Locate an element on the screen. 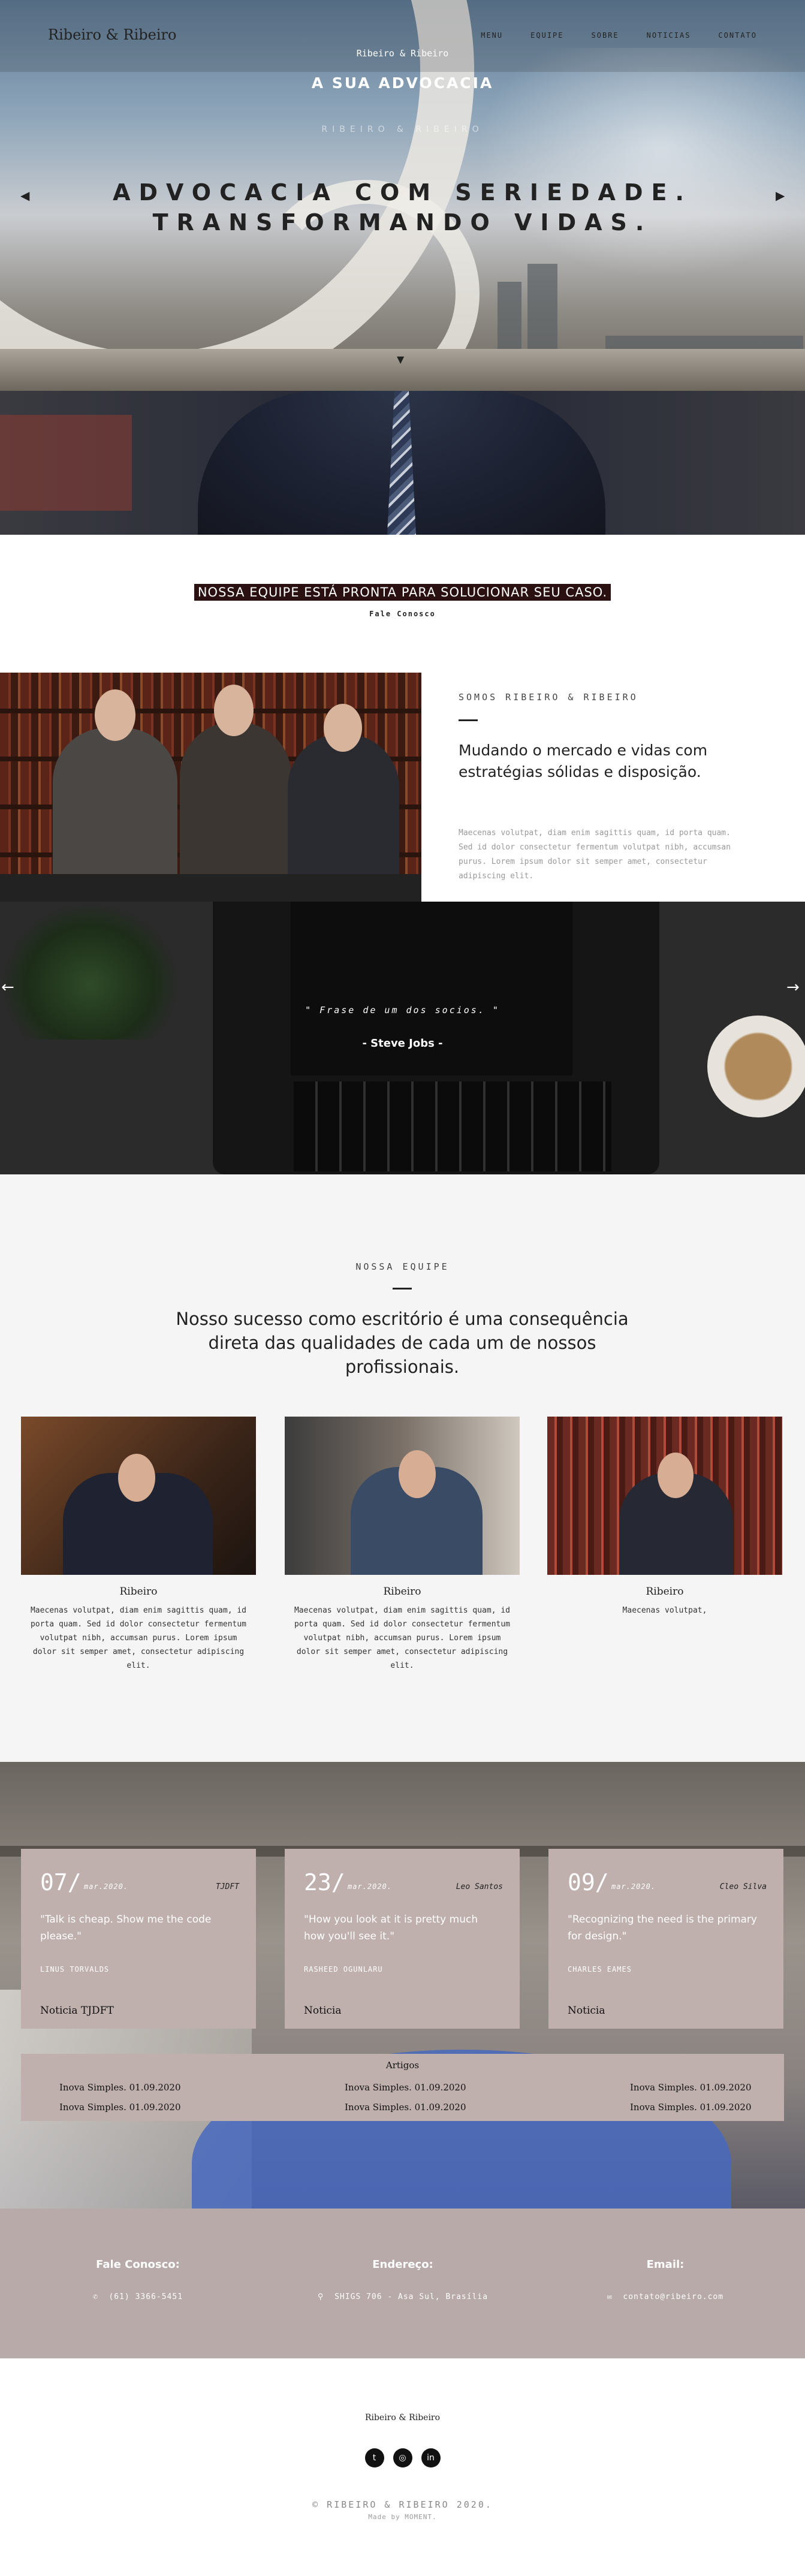 The image size is (805, 2576). contact-phone-value: ✆ (61) 3366-5451 is located at coordinates (138, 2296).